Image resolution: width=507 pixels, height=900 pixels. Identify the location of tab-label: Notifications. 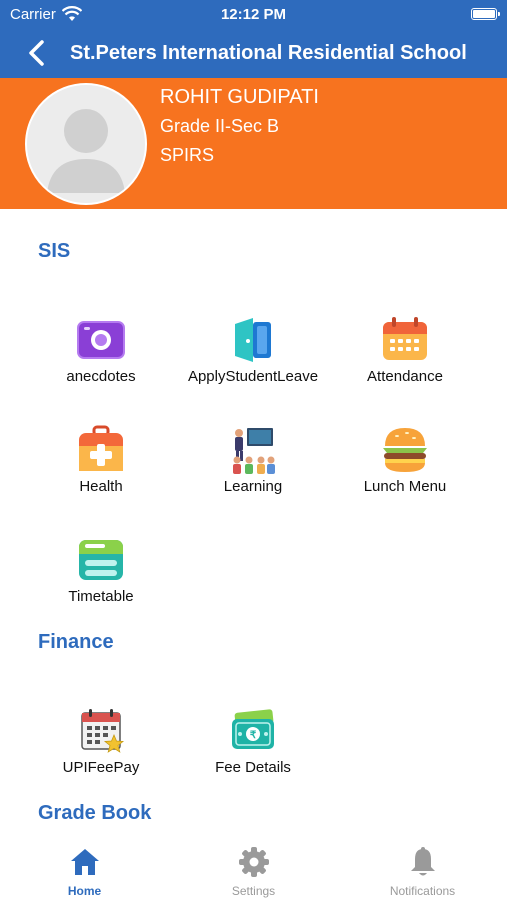
(422, 891).